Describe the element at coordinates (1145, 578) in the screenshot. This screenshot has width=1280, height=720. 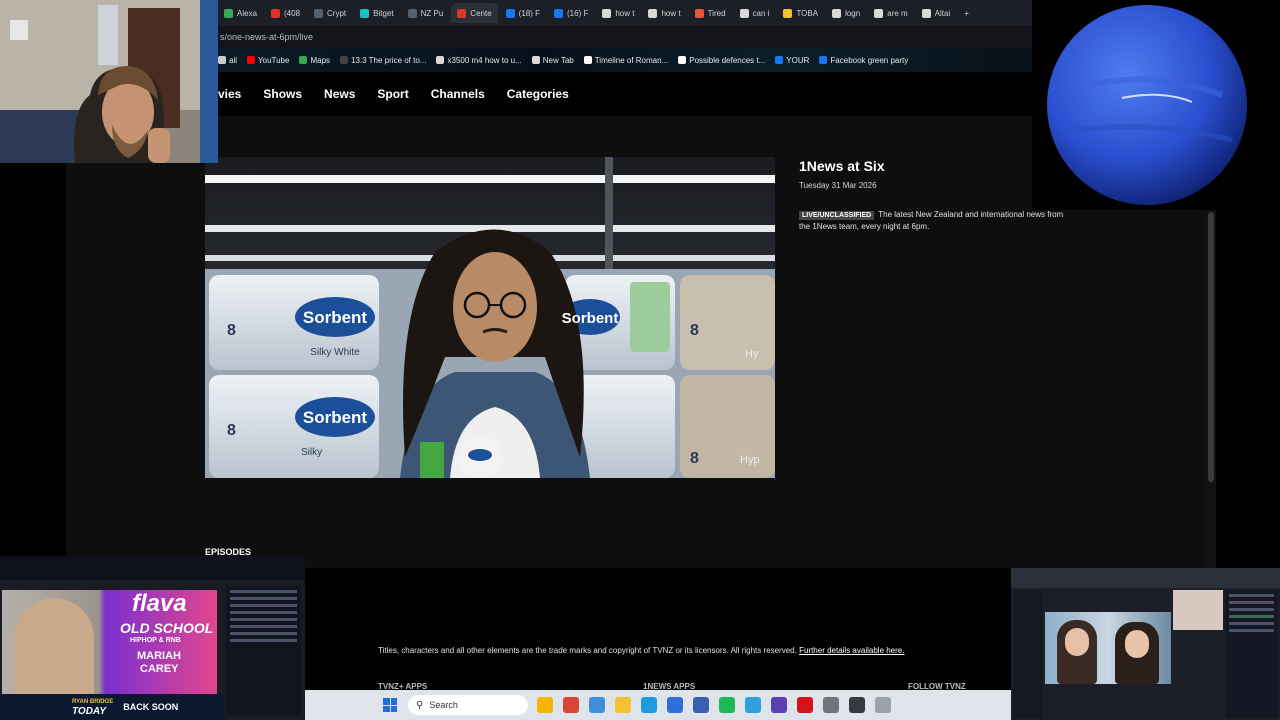
I see `preview-toolbar-right` at that location.